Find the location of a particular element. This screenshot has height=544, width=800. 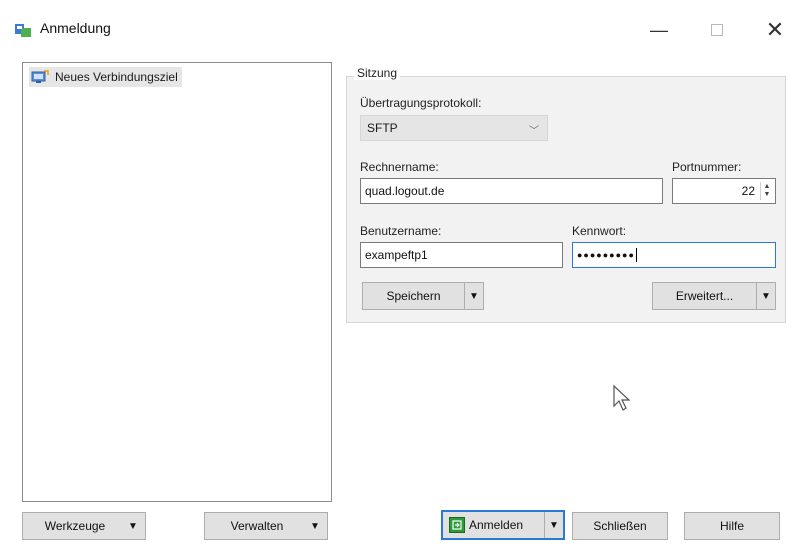

port-spinner: ▲ ▼ is located at coordinates (766, 191).